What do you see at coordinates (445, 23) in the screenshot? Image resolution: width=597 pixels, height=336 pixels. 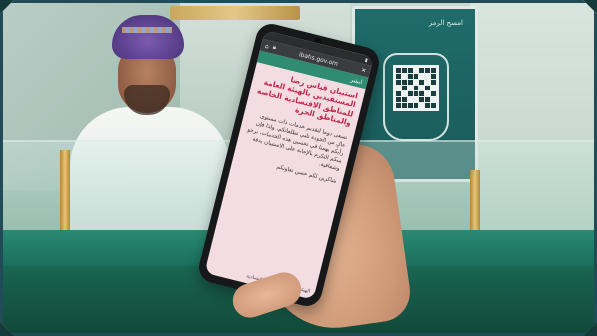 I see `poster-text: امسح الرمز` at bounding box center [445, 23].